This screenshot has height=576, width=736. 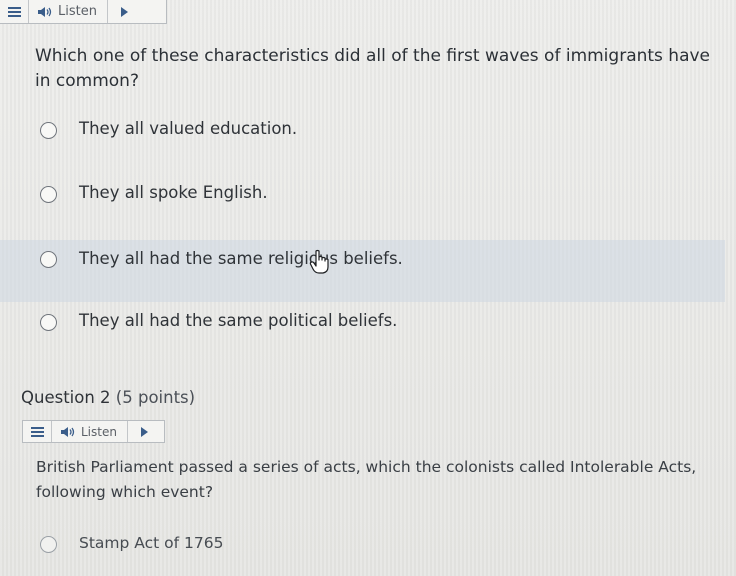 What do you see at coordinates (238, 320) in the screenshot?
I see `answer-option-label: They all had the same political beliefs.` at bounding box center [238, 320].